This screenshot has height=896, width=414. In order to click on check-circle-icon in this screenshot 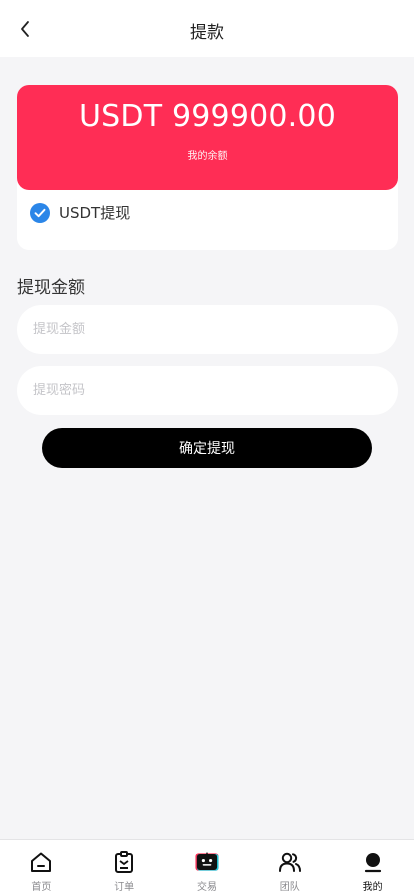, I will do `click(40, 212)`.